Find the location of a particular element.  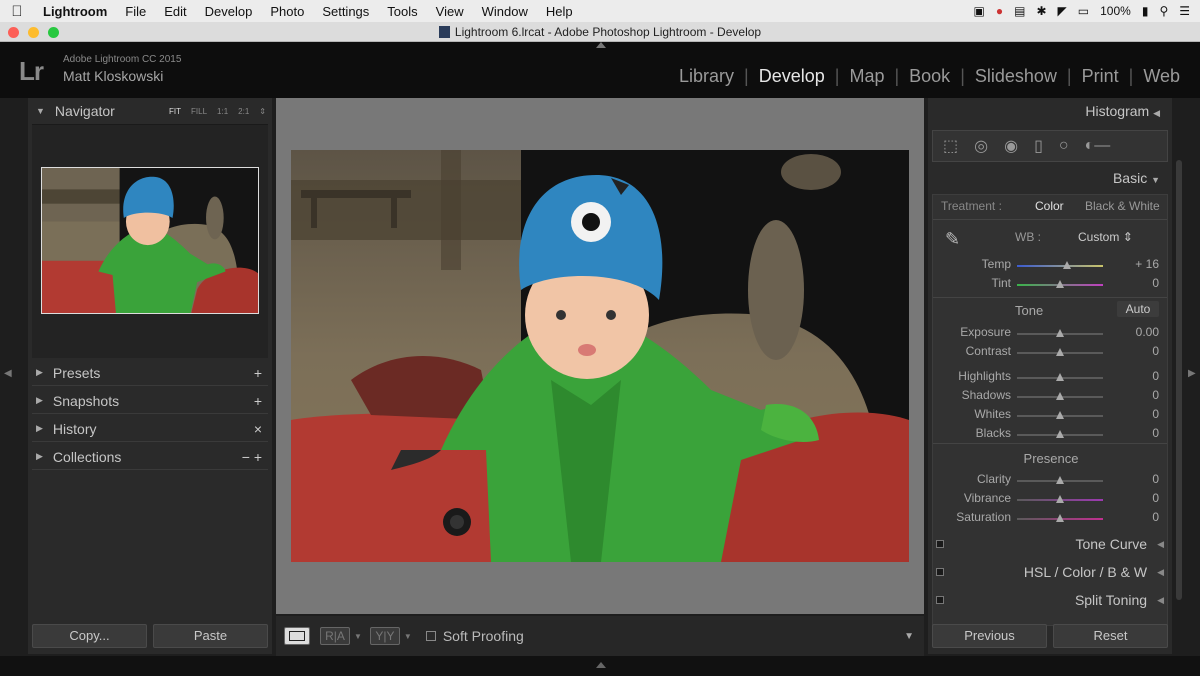

presets-section: ▶ Presets + is located at coordinates (150, 373).